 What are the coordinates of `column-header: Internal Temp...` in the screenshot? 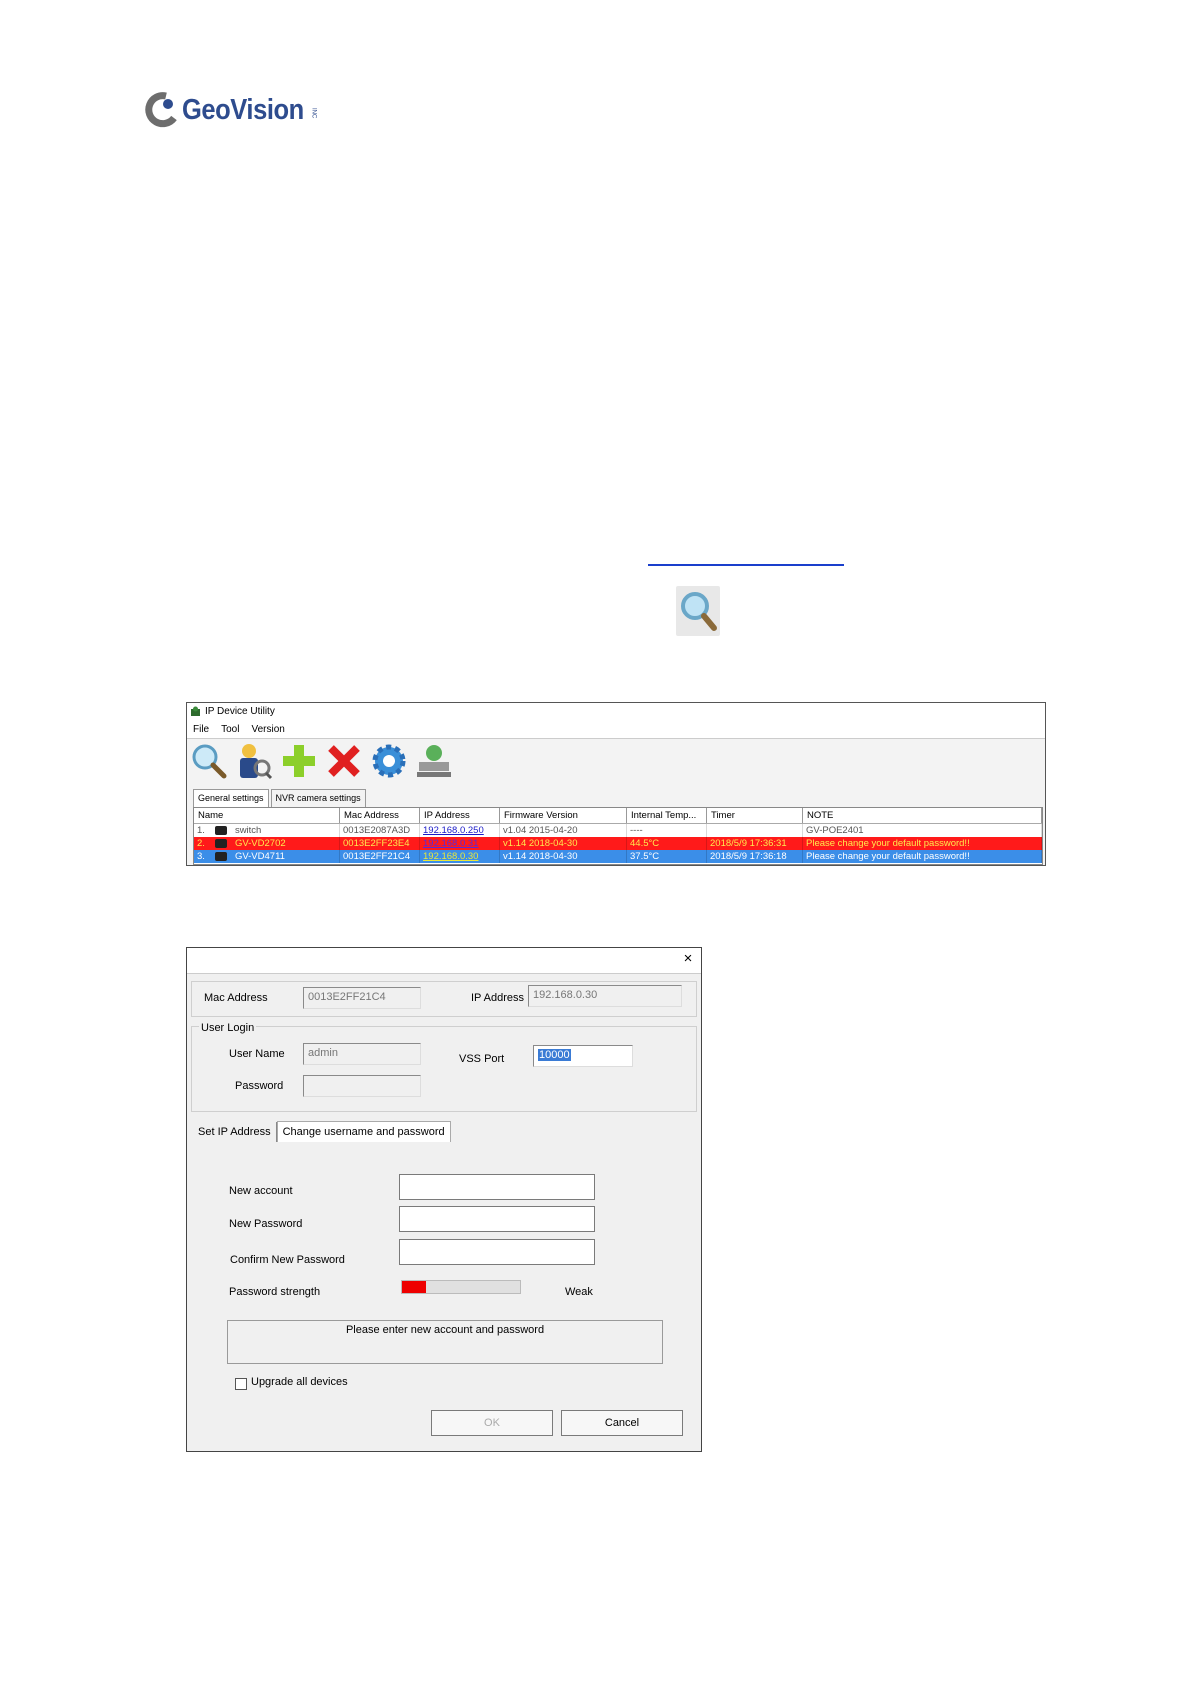 It's located at (667, 815).